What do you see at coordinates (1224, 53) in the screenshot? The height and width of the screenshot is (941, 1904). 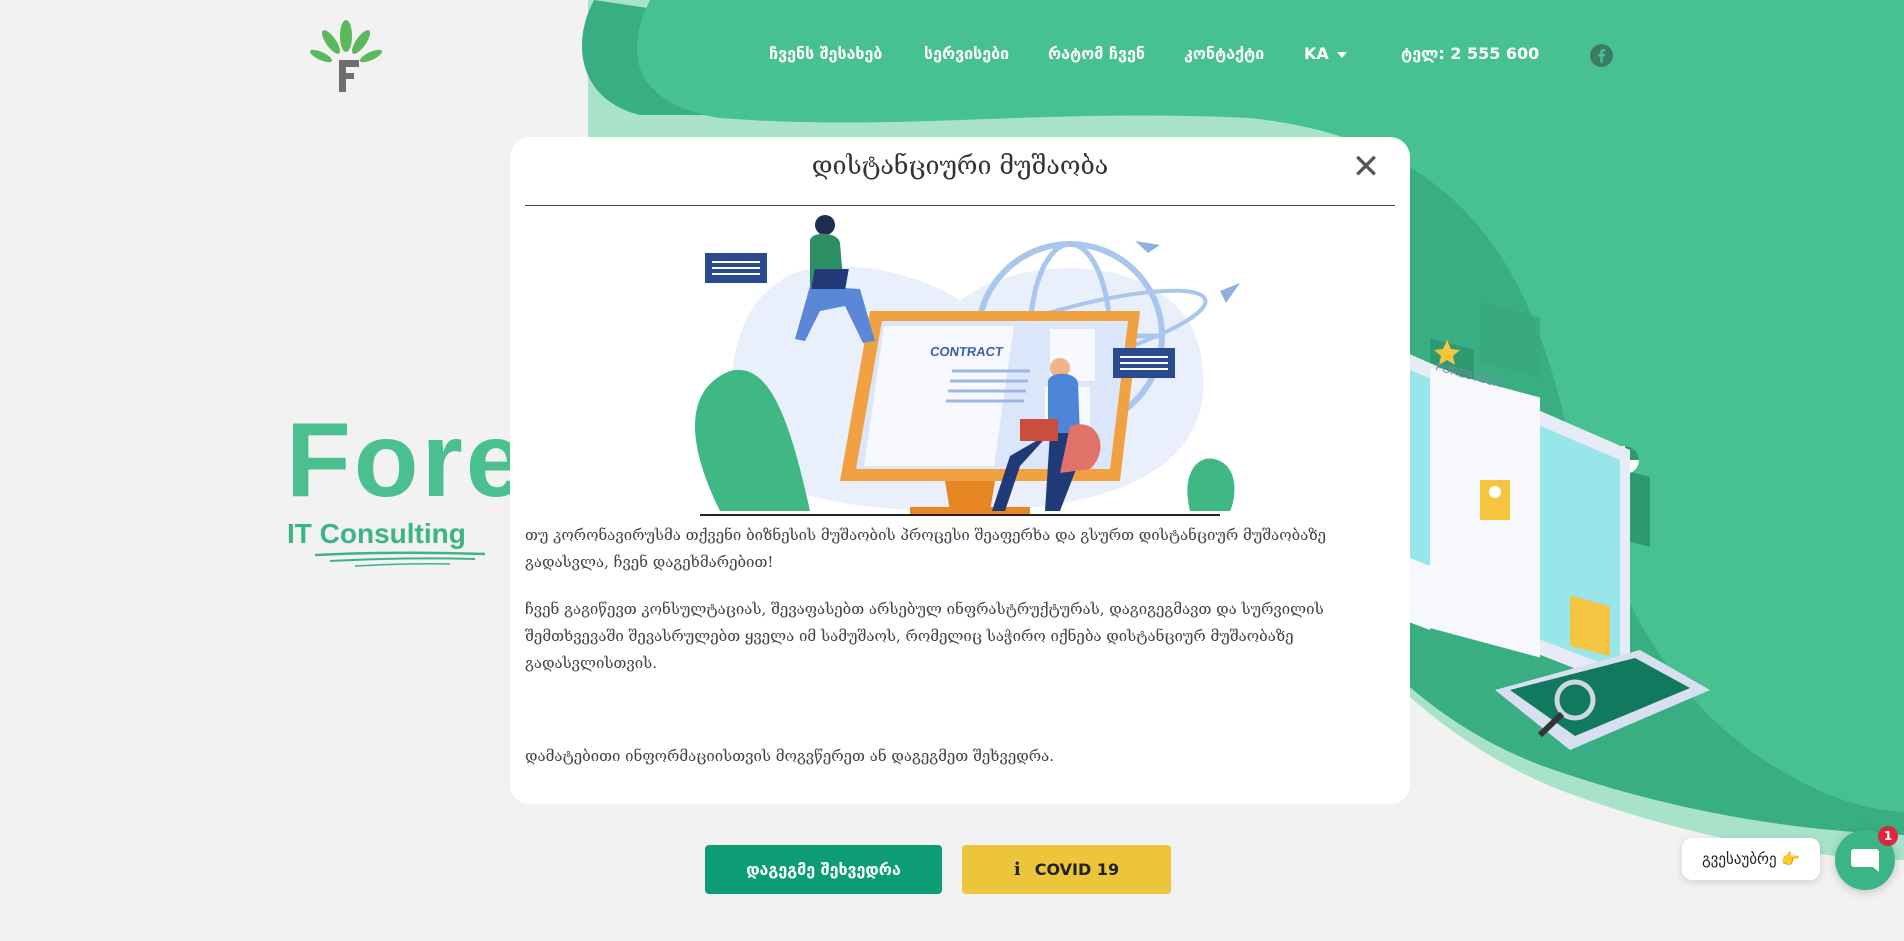 I see `nav-item-contact: კონტაქტი` at bounding box center [1224, 53].